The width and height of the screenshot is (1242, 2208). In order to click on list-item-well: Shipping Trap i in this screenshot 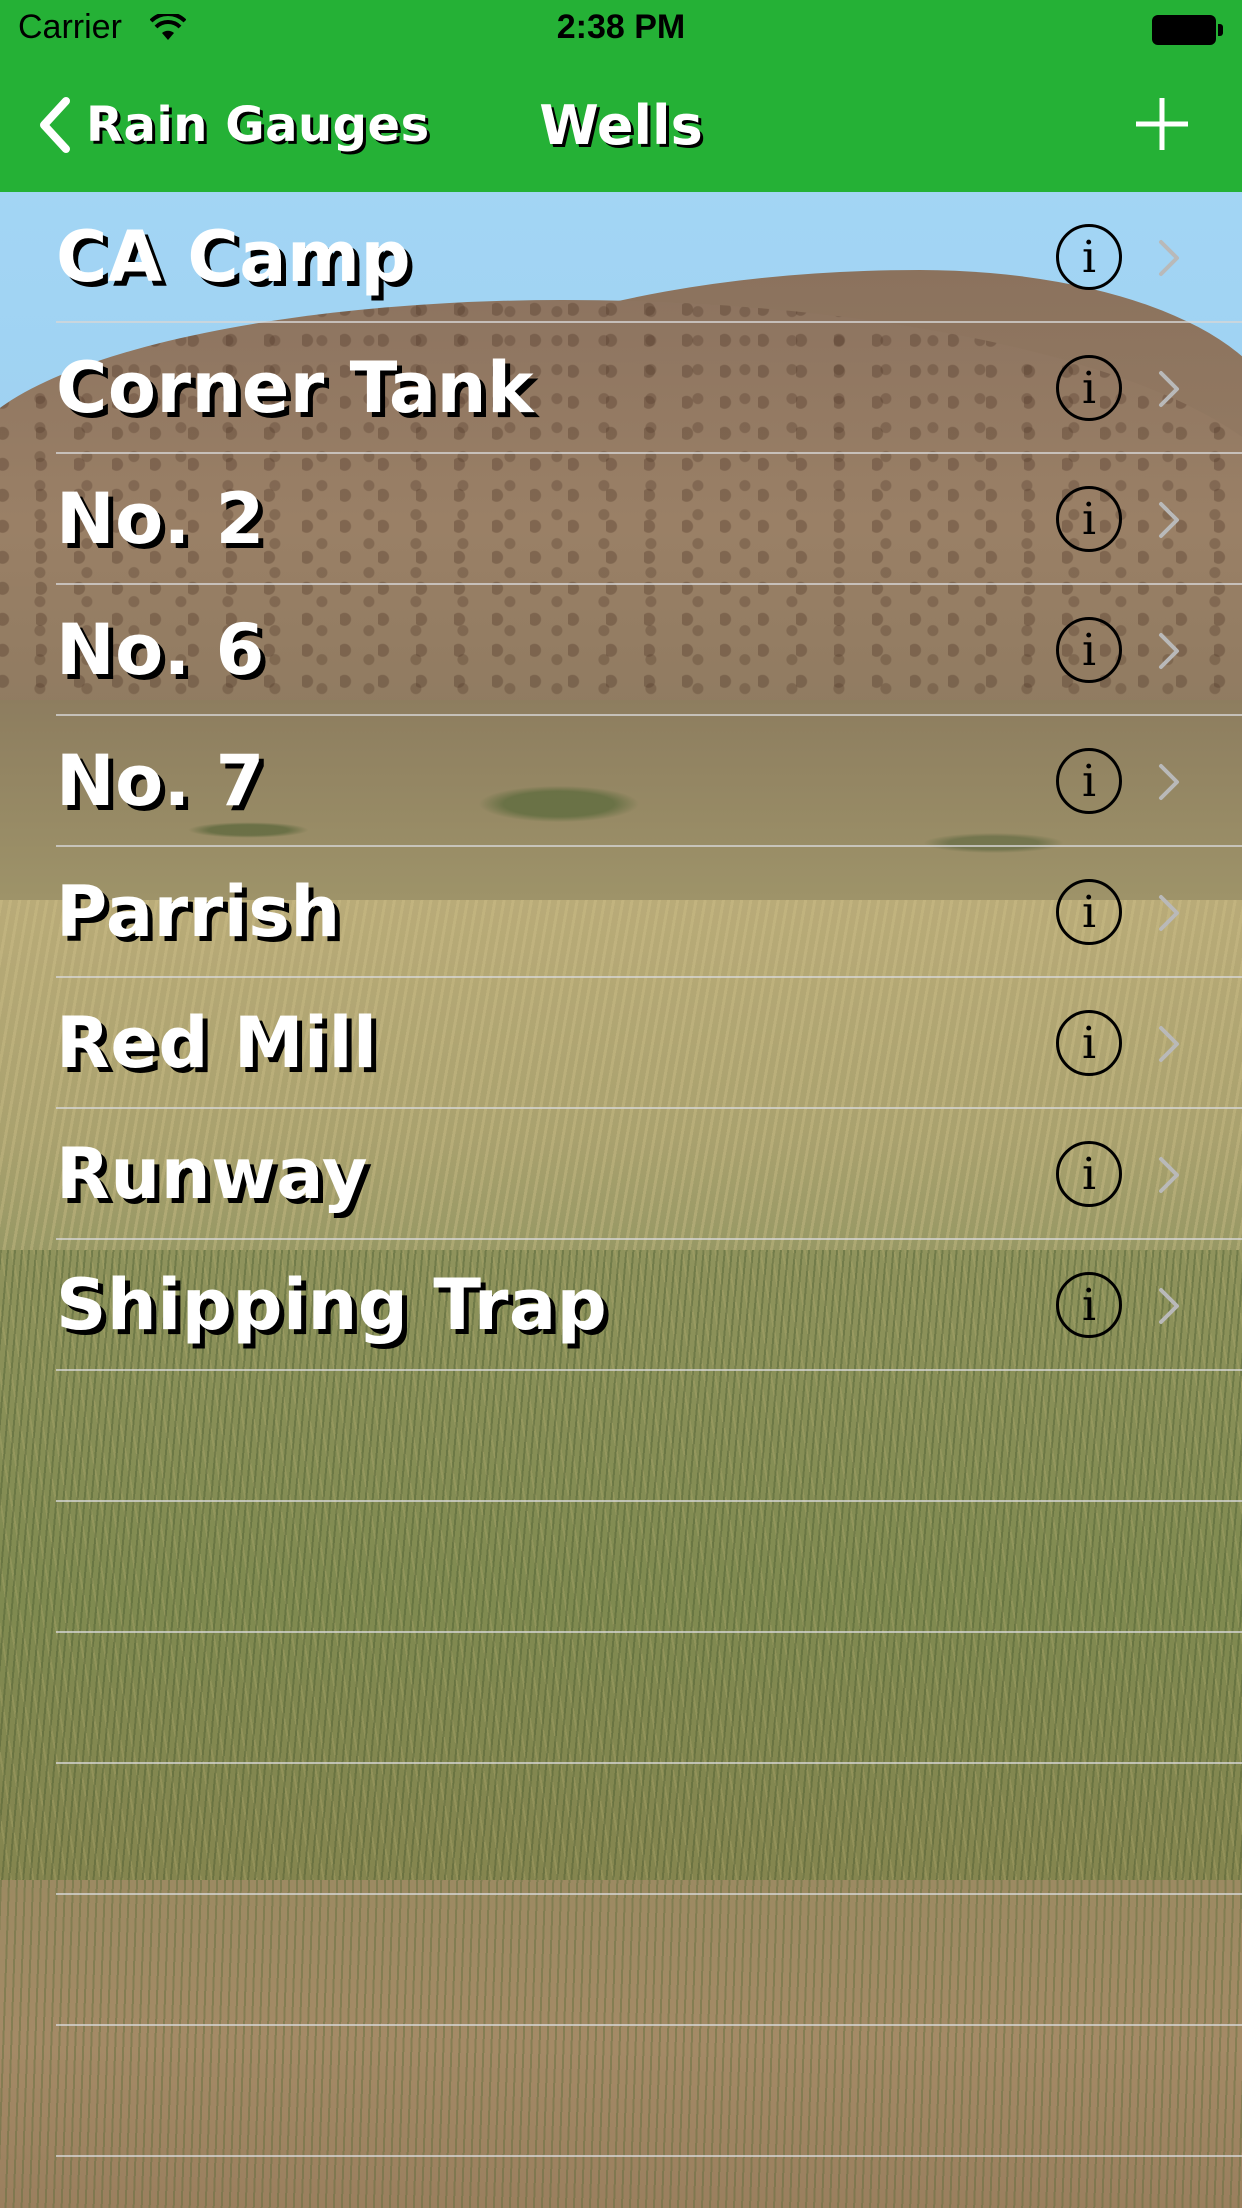, I will do `click(621, 1305)`.